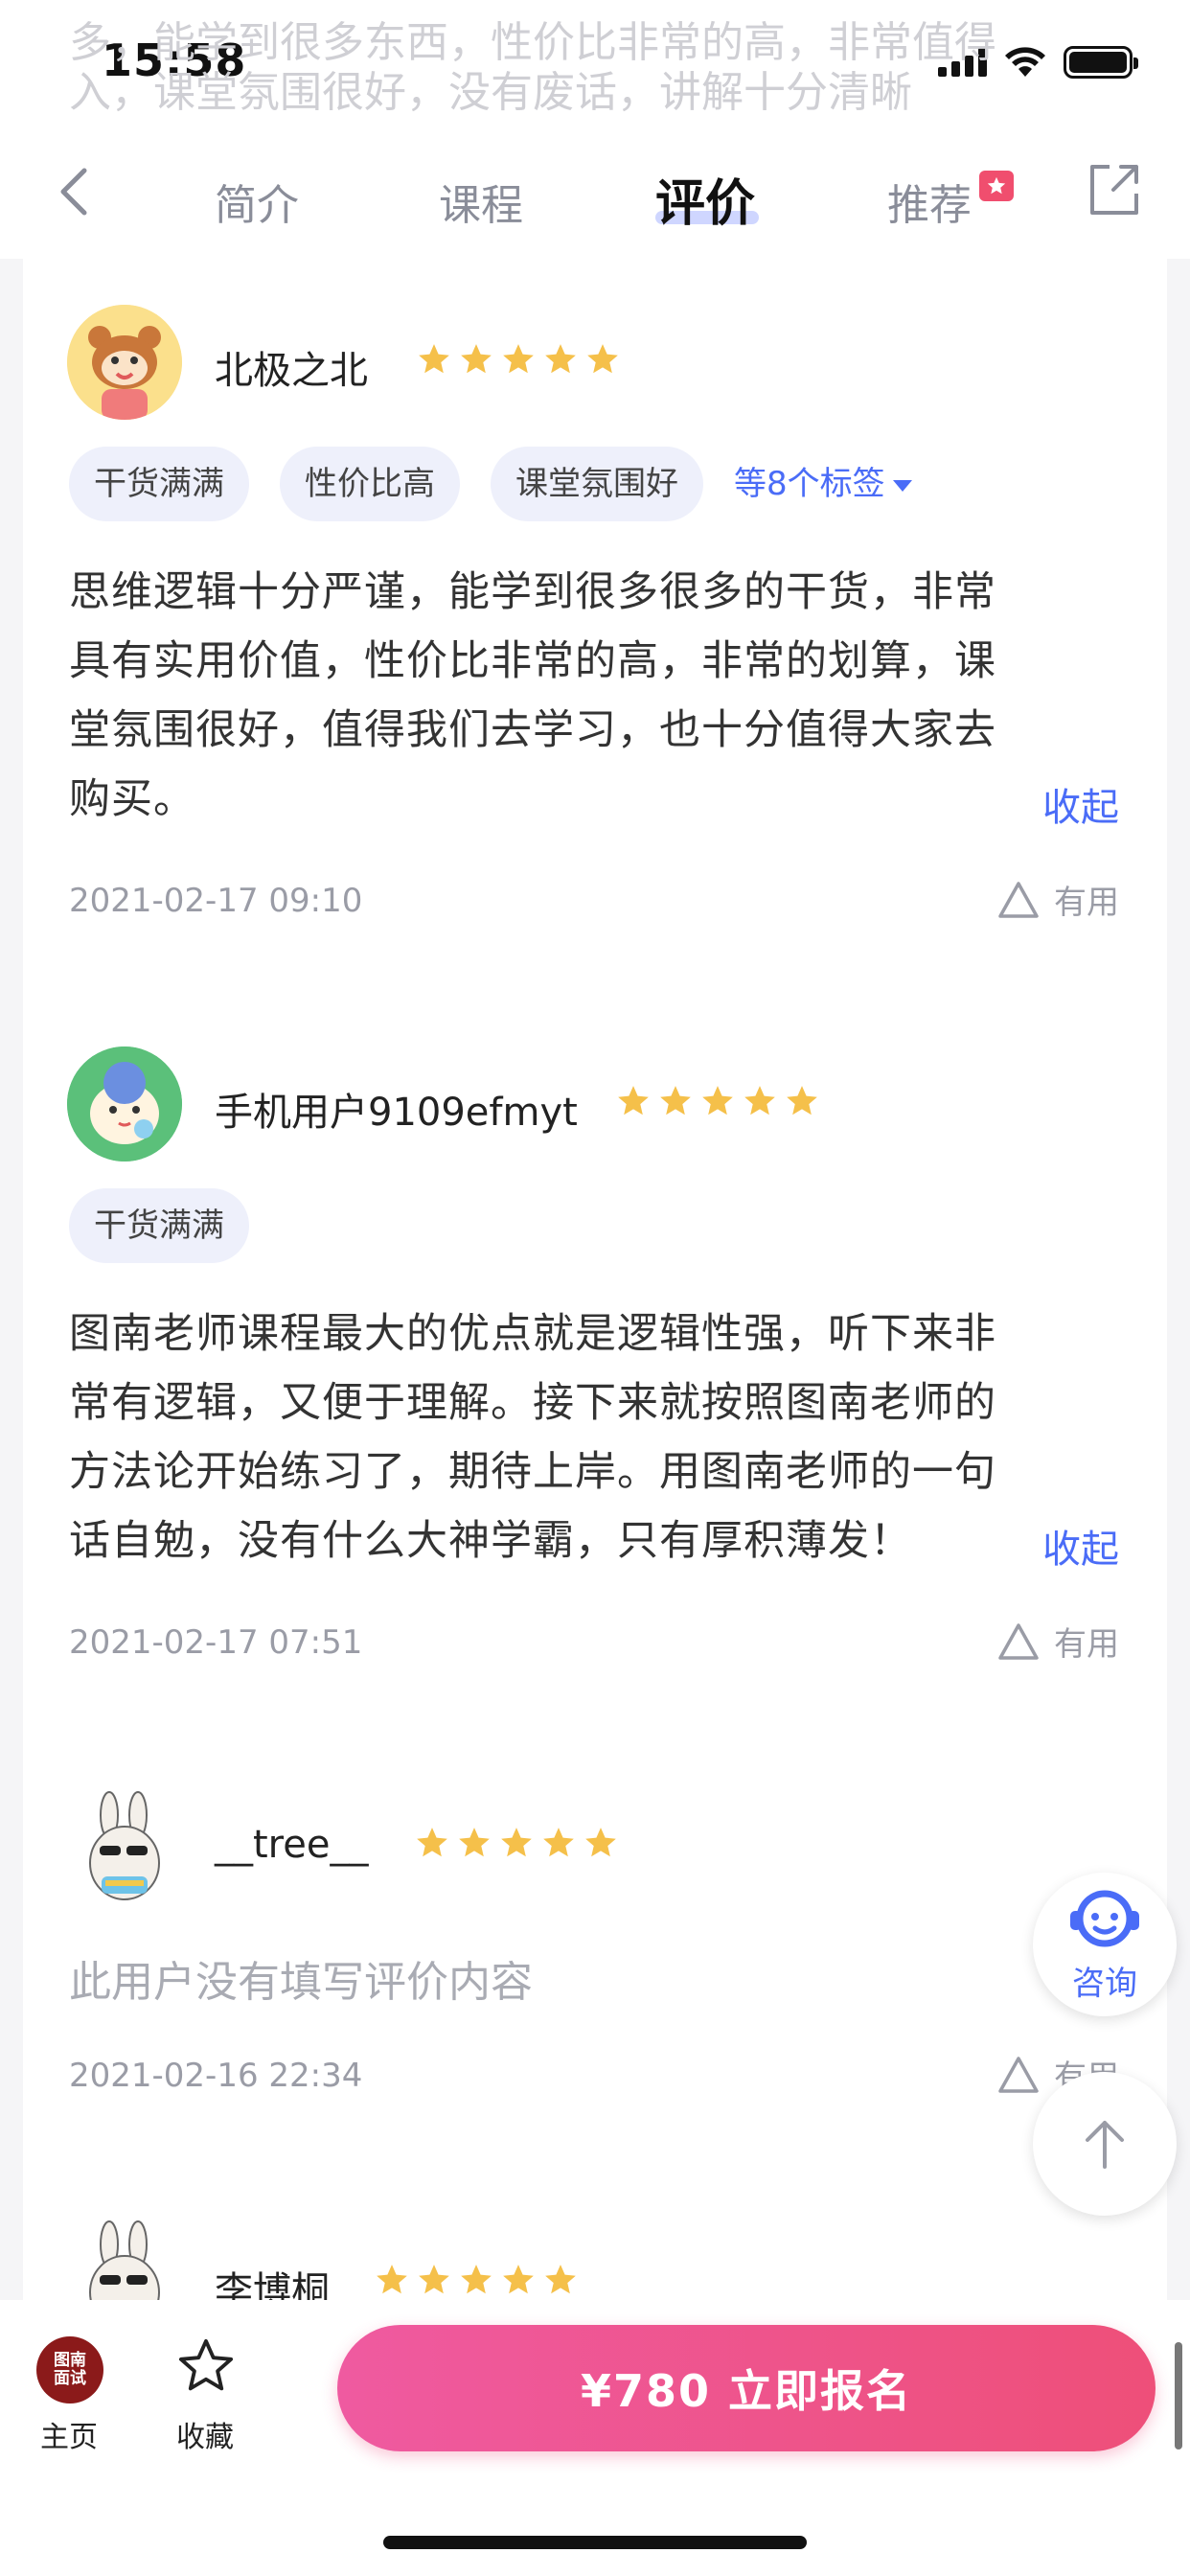  Describe the element at coordinates (370, 484) in the screenshot. I see `review-tag: 性价比高` at that location.